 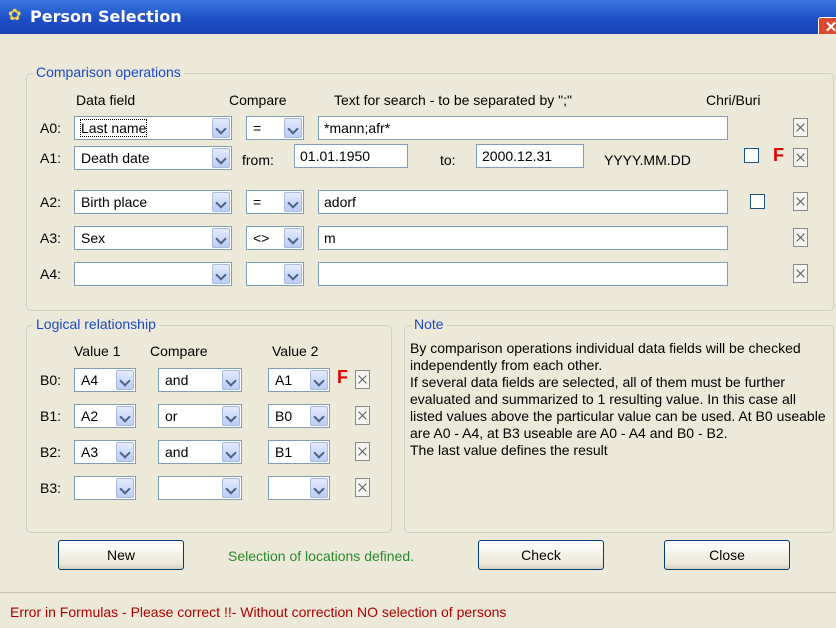 I want to click on b0-value2-select: A1, so click(x=299, y=380).